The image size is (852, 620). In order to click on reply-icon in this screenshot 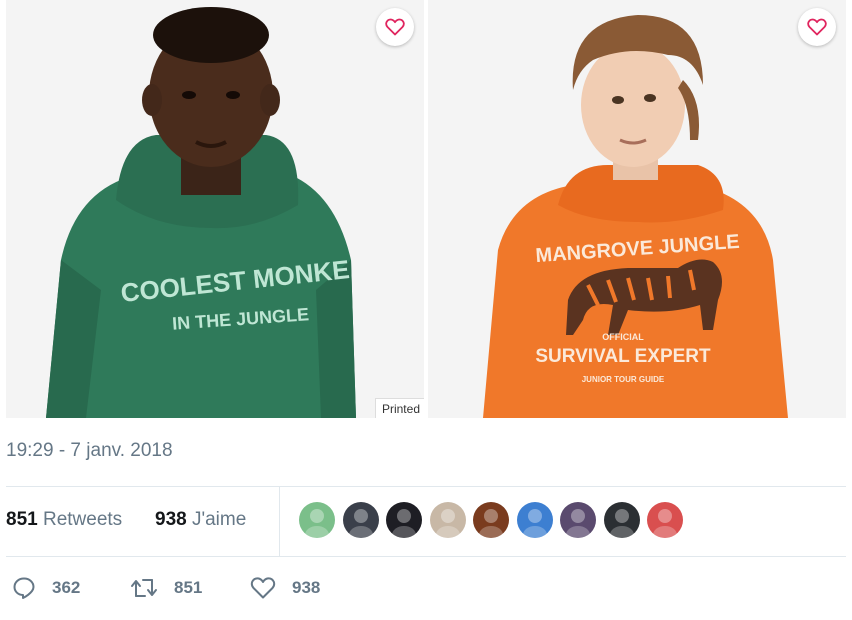, I will do `click(24, 588)`.